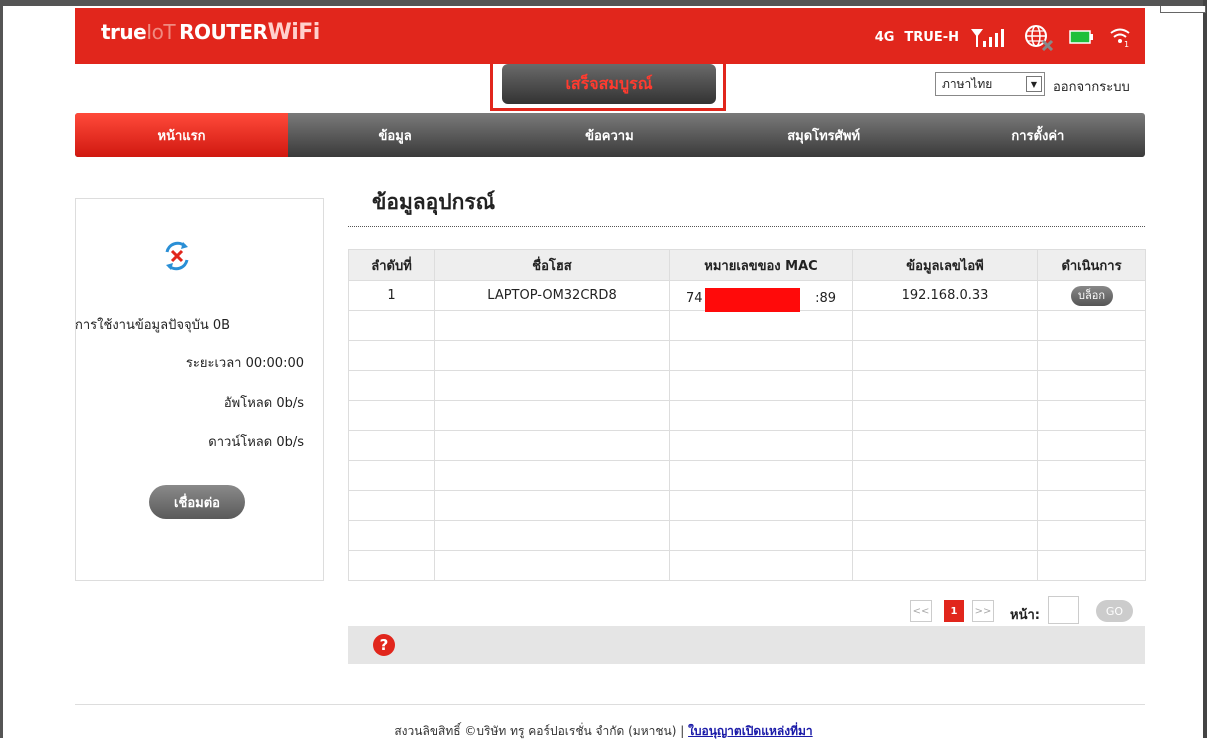 The image size is (1207, 741). What do you see at coordinates (263, 403) in the screenshot?
I see `upload-rate: อัพโหลด 0b/s` at bounding box center [263, 403].